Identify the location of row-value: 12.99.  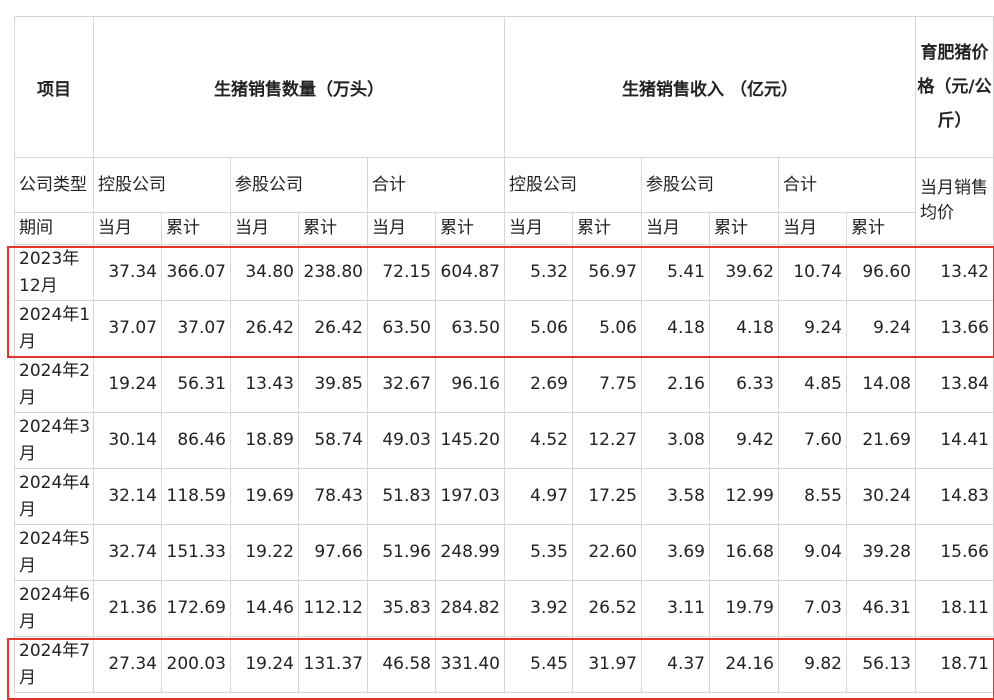
(744, 496).